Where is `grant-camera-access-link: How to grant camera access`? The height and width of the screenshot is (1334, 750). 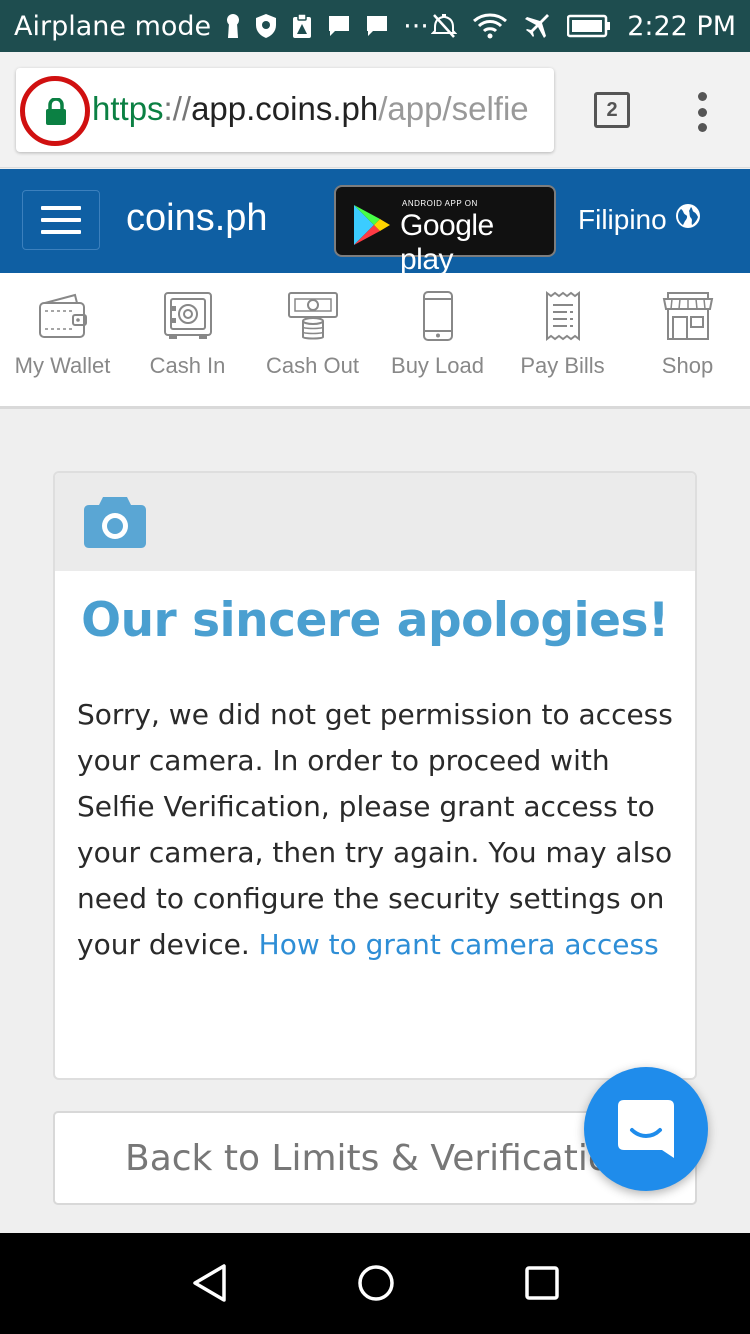
grant-camera-access-link: How to grant camera access is located at coordinates (459, 944).